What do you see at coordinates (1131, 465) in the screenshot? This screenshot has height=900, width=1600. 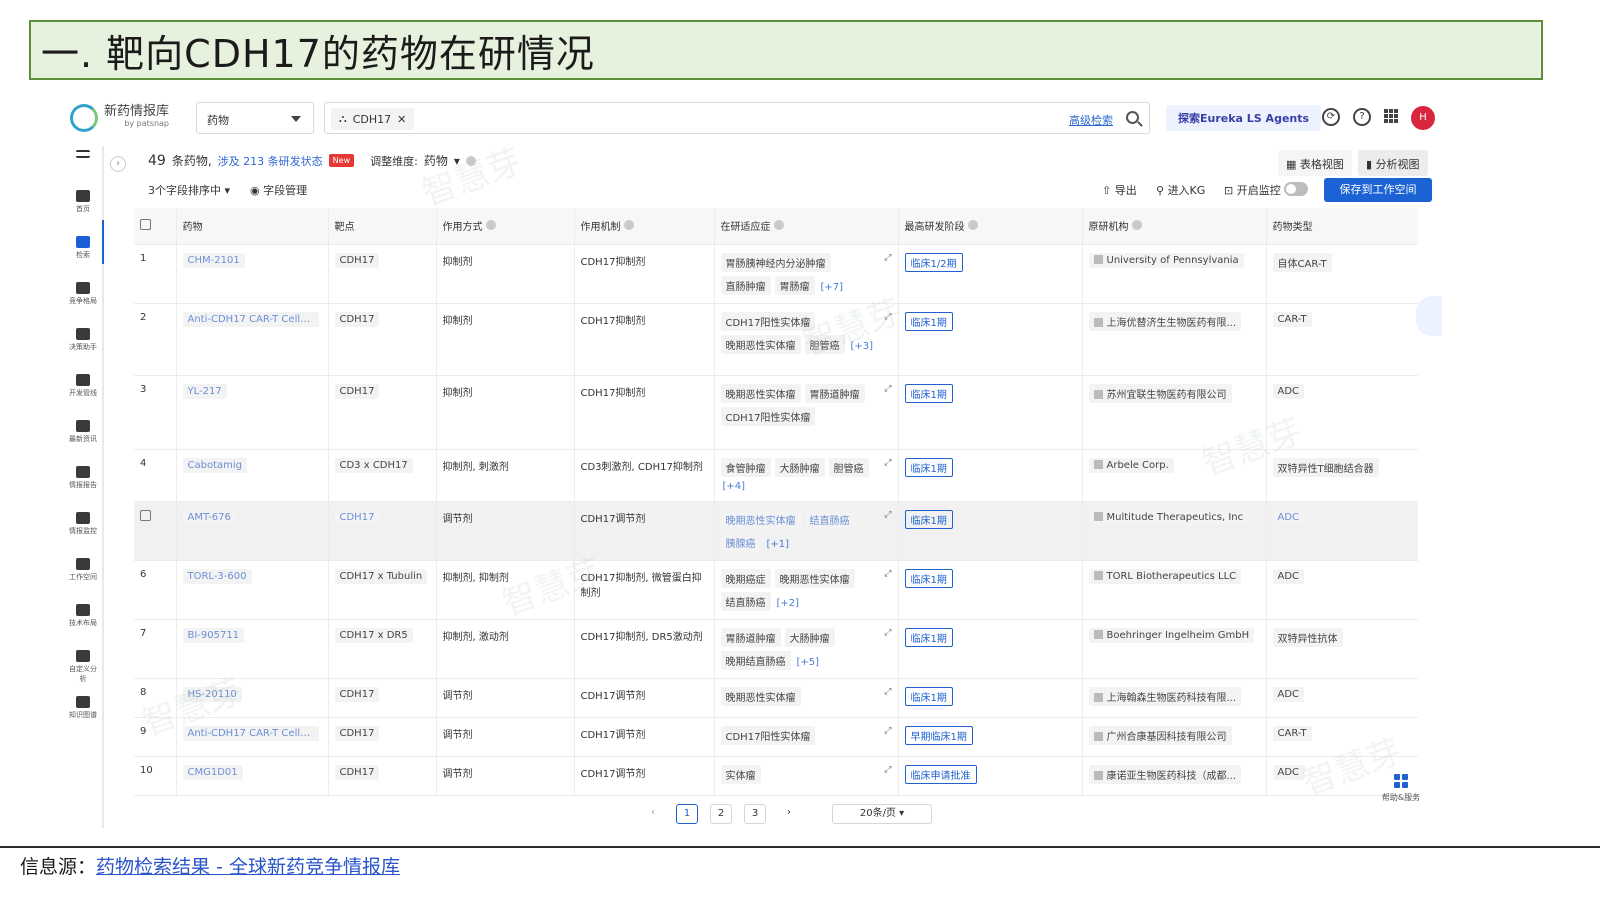 I see `org-tag: Arbele Corp.` at bounding box center [1131, 465].